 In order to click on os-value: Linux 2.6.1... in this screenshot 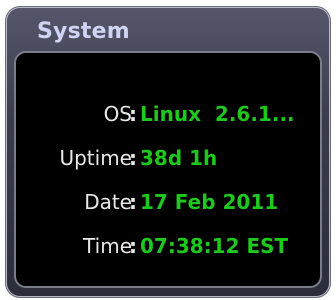, I will do `click(217, 114)`.